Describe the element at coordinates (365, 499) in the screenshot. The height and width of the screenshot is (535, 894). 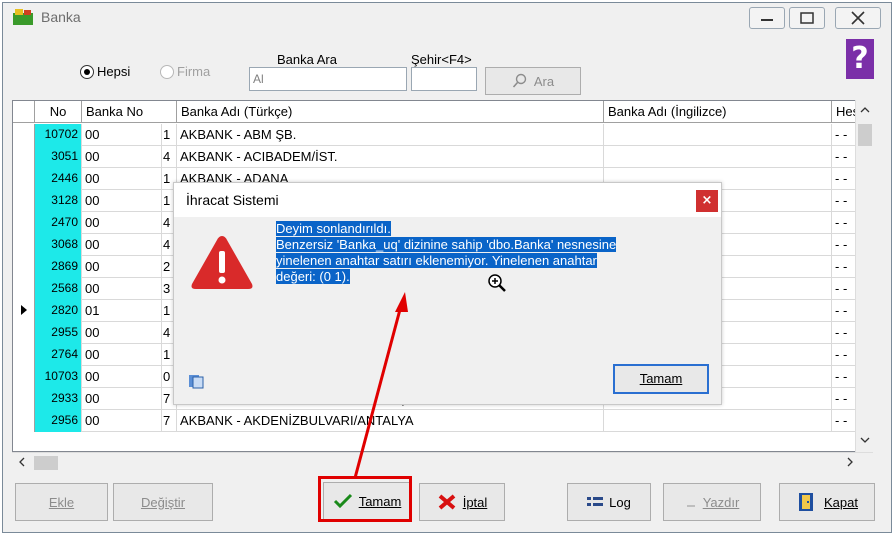
I see `annotation-highlight-box` at that location.